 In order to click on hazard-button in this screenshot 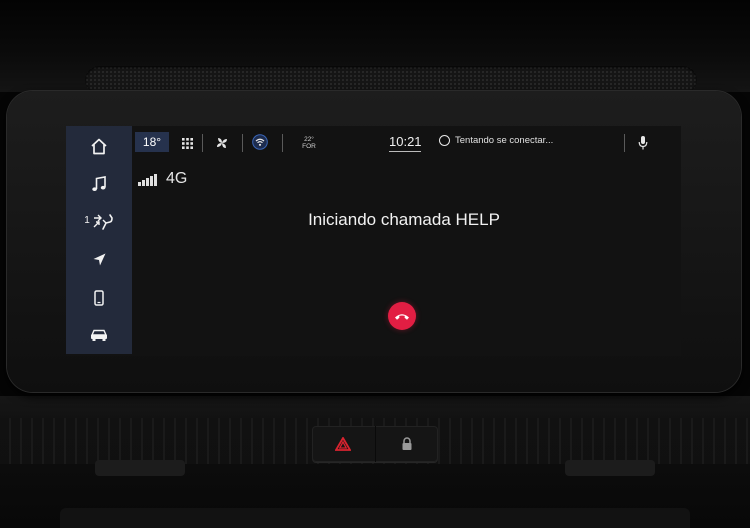, I will do `click(344, 444)`.